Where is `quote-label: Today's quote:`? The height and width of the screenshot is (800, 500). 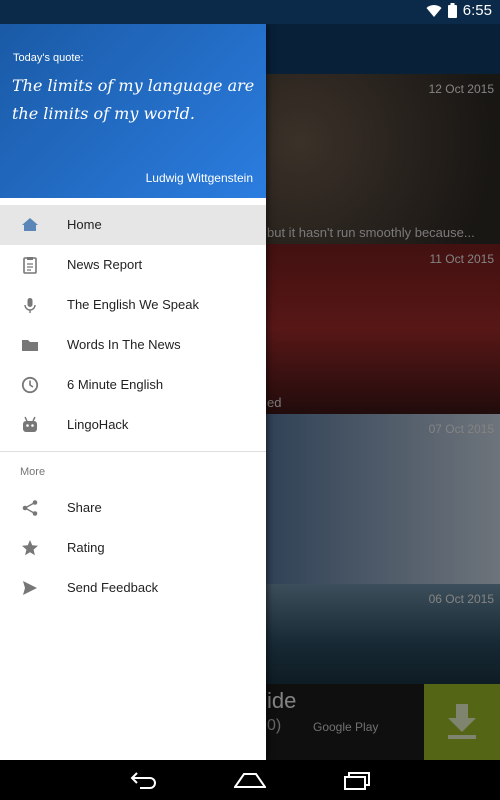 quote-label: Today's quote: is located at coordinates (48, 58).